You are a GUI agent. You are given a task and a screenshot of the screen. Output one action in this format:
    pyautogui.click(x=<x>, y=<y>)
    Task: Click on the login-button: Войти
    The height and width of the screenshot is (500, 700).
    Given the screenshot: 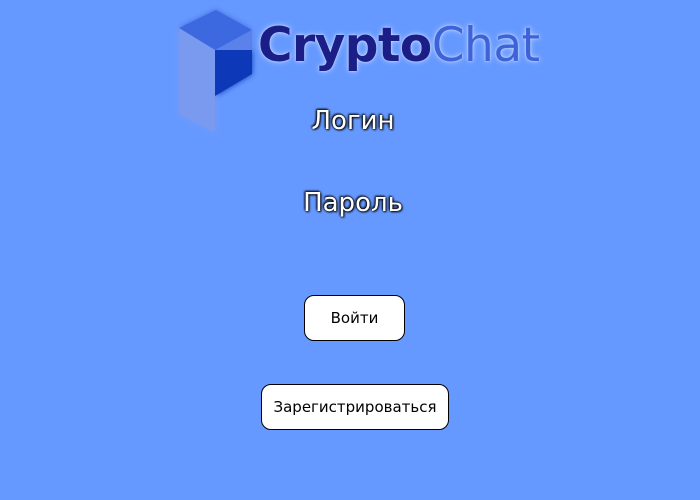 What is the action you would take?
    pyautogui.click(x=354, y=318)
    